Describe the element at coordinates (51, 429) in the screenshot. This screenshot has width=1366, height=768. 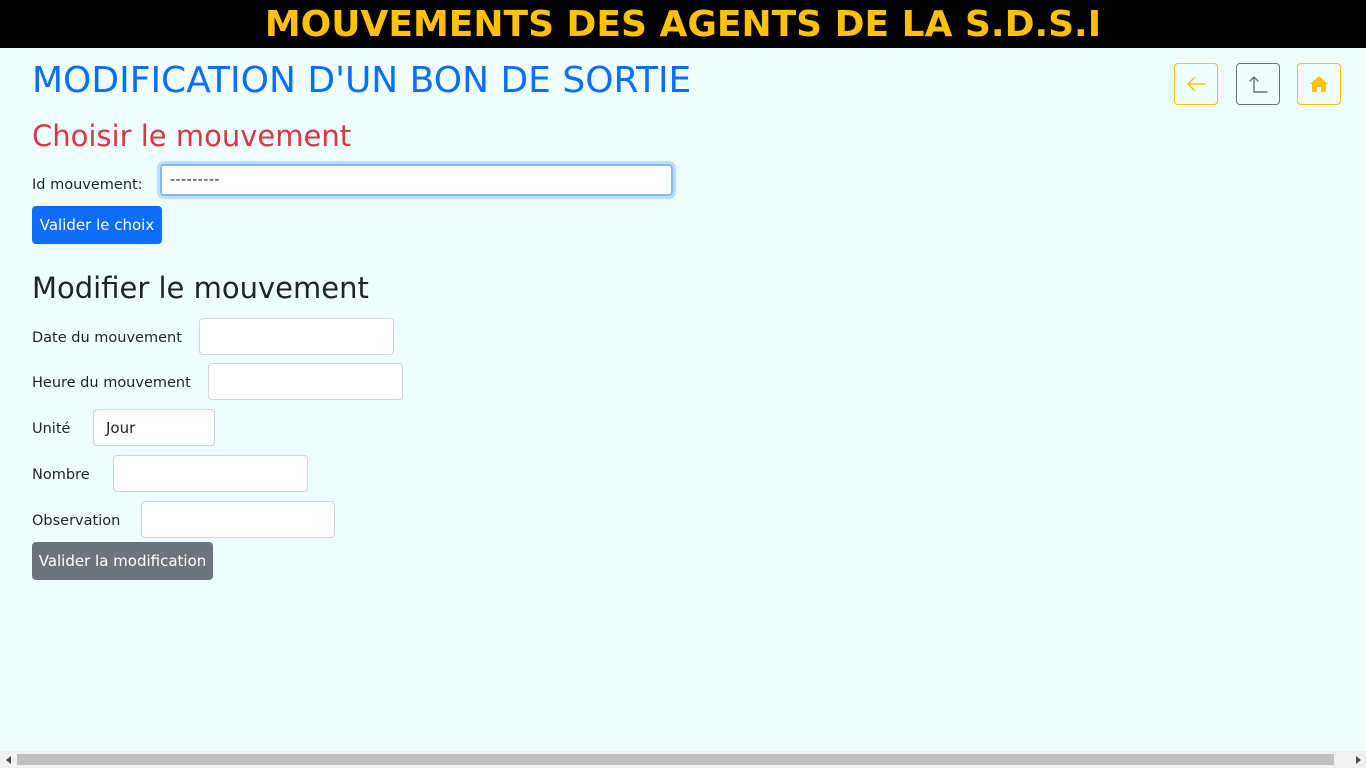
I see `unit-label: Unité` at that location.